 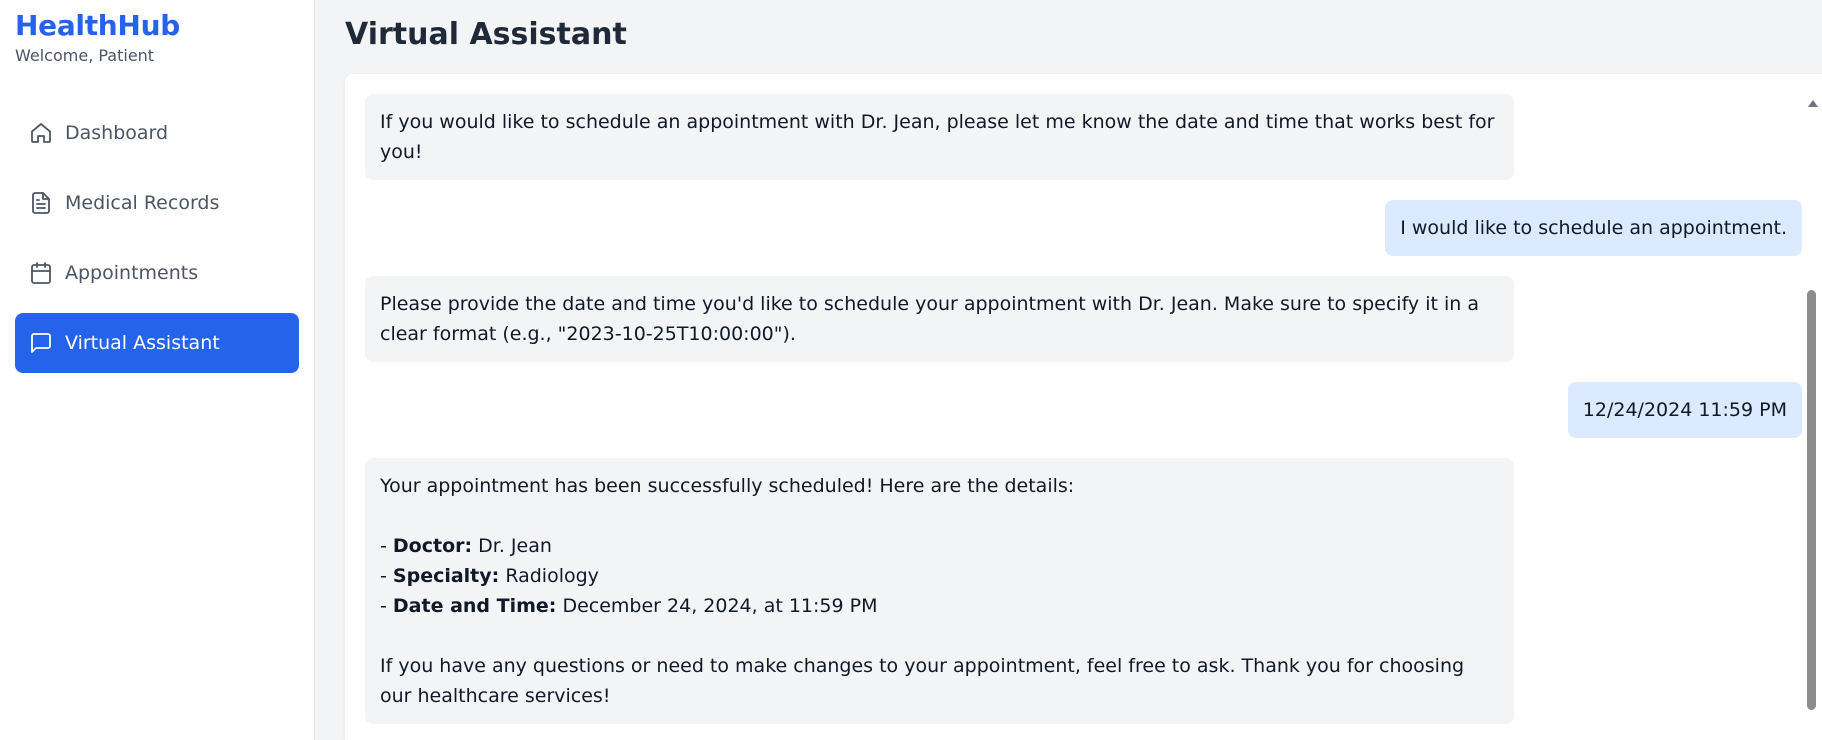 I want to click on sidebar-item-medical-records: Medical Records, so click(x=157, y=203).